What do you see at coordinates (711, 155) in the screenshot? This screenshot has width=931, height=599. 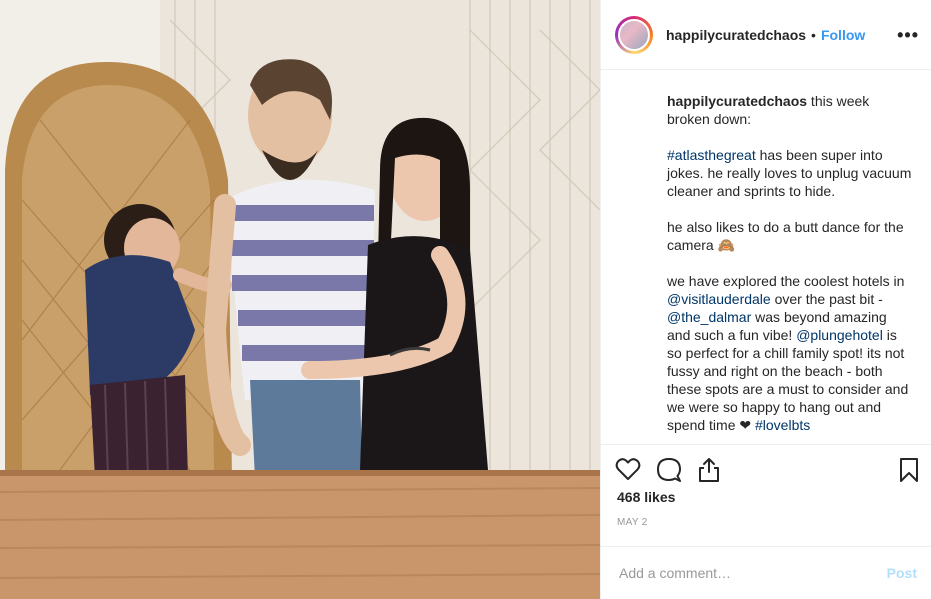 I see `hashtag-link: #atlasthegreat` at bounding box center [711, 155].